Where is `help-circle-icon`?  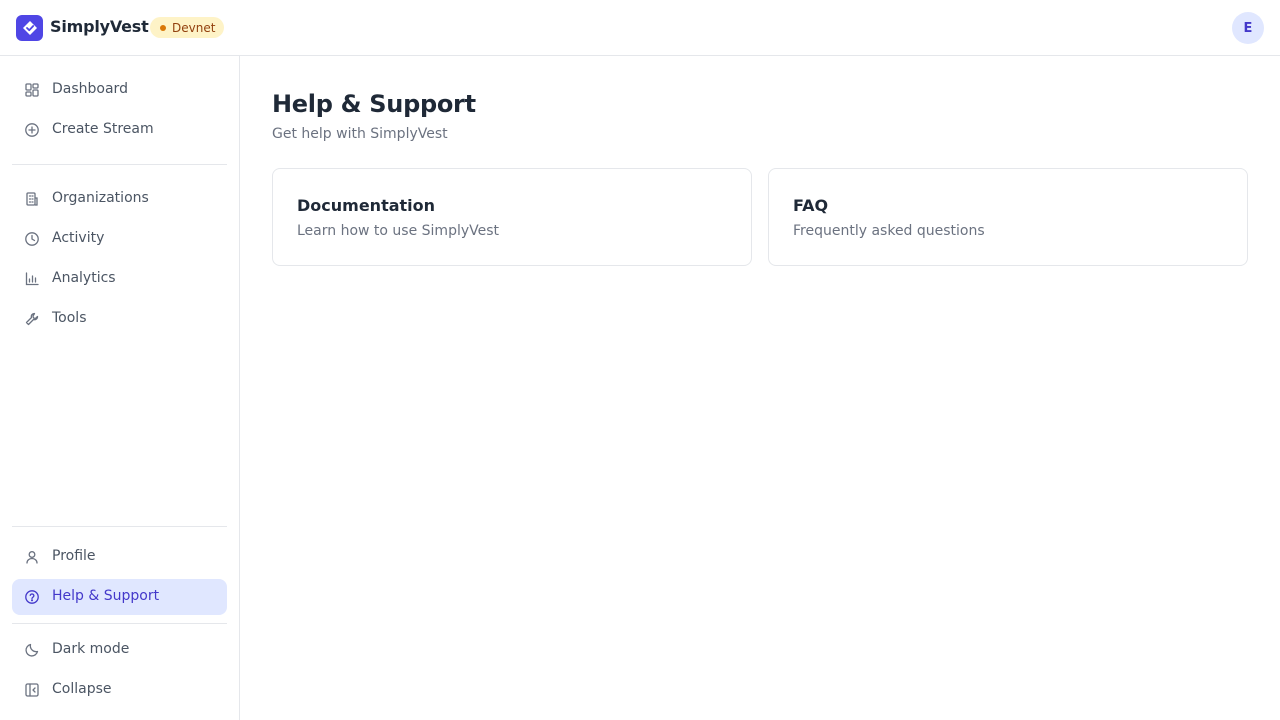 help-circle-icon is located at coordinates (32, 597).